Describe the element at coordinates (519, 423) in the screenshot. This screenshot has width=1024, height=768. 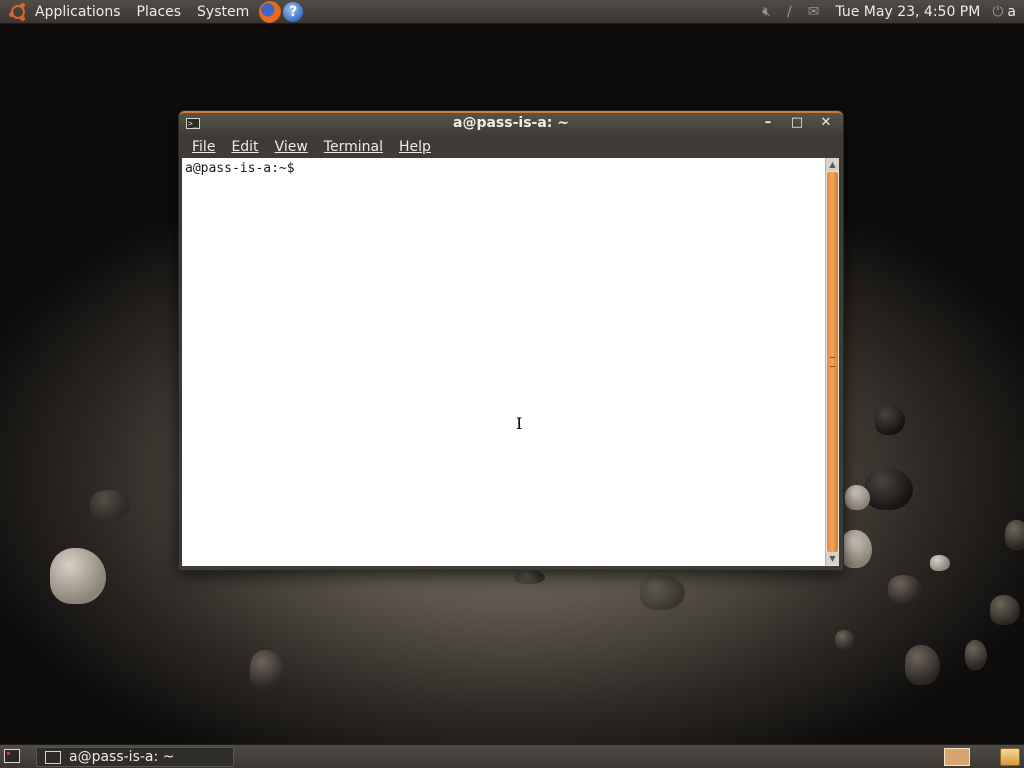
I see `text-cursor-icon: I` at that location.